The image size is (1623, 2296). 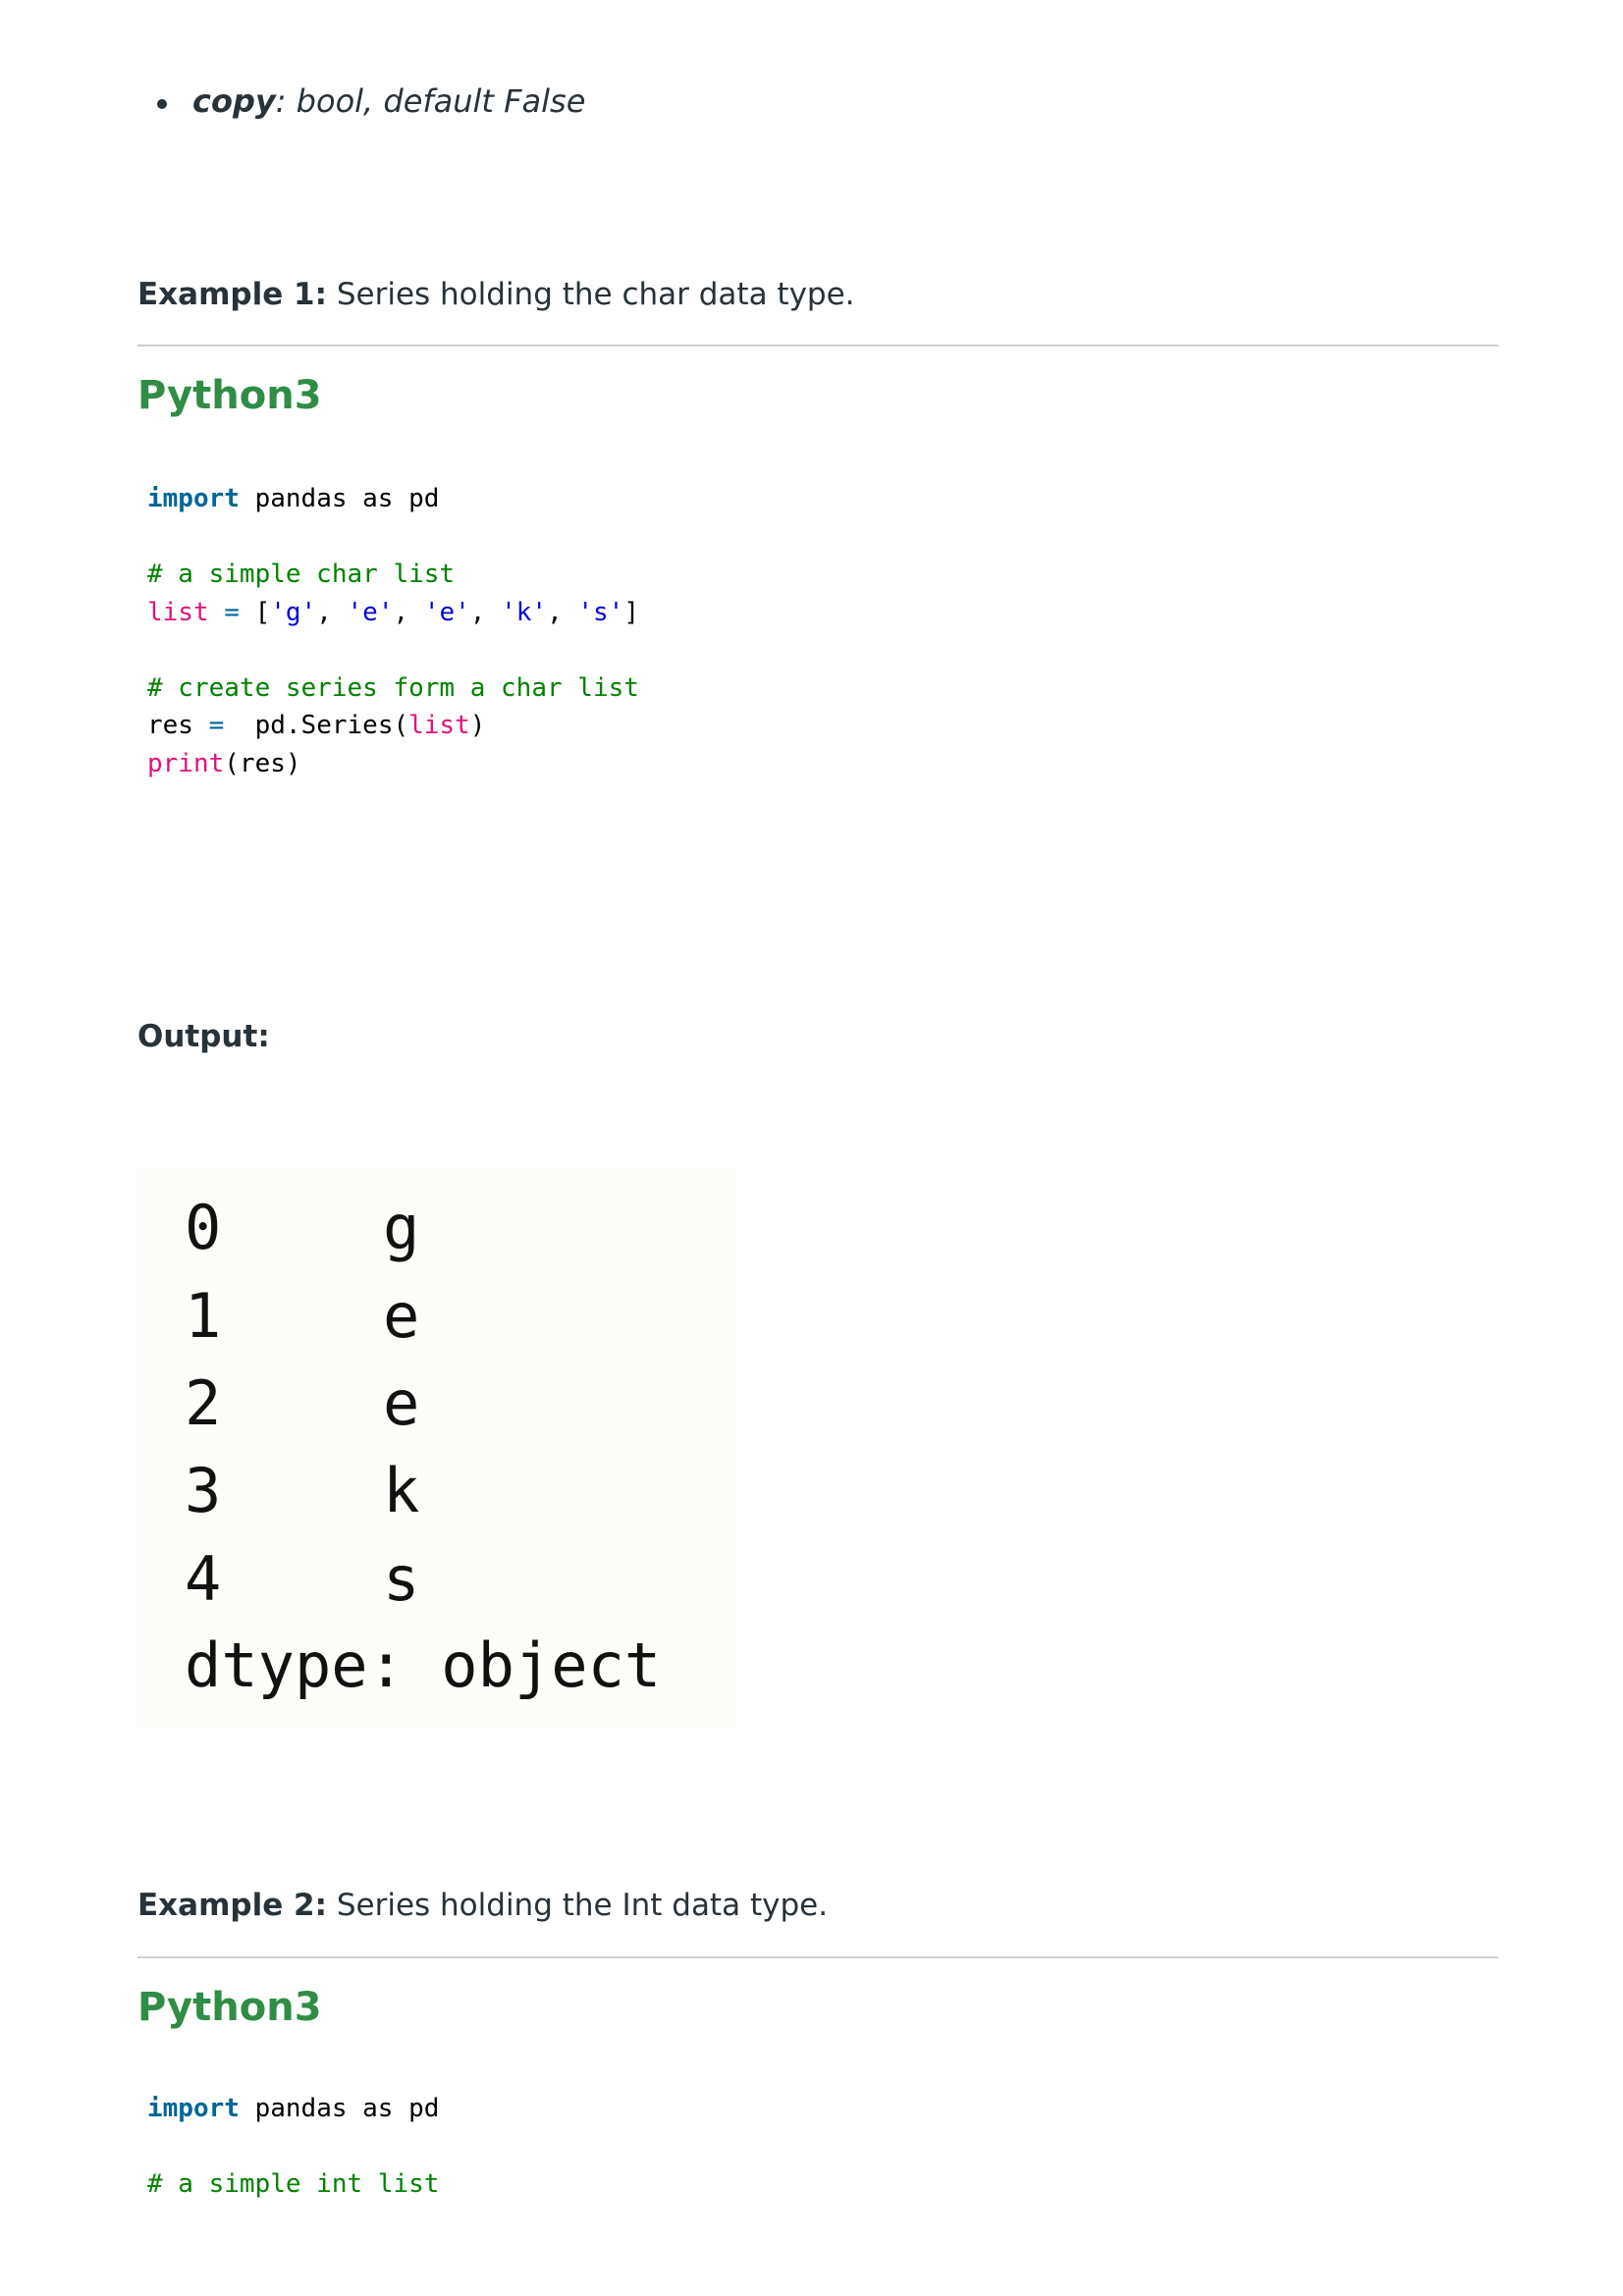 I want to click on output-index: 4, so click(x=204, y=1579).